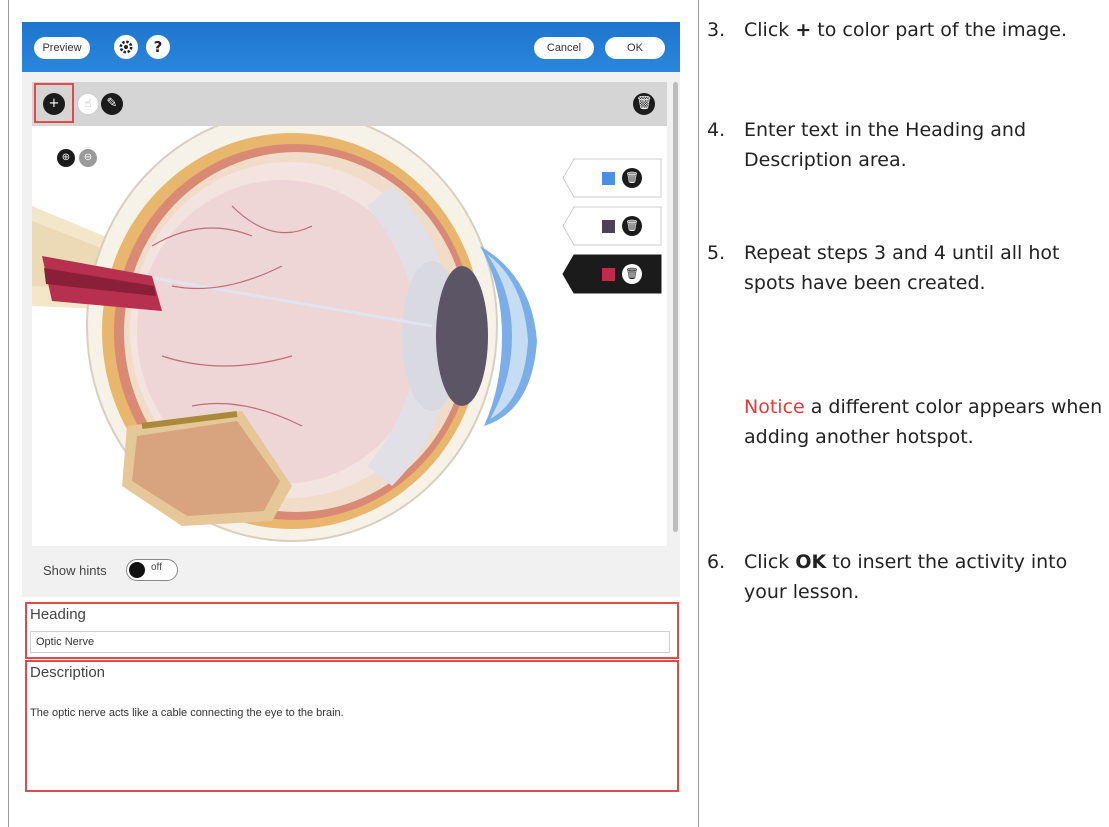  I want to click on hints-bar: Show hints off, so click(349, 572).